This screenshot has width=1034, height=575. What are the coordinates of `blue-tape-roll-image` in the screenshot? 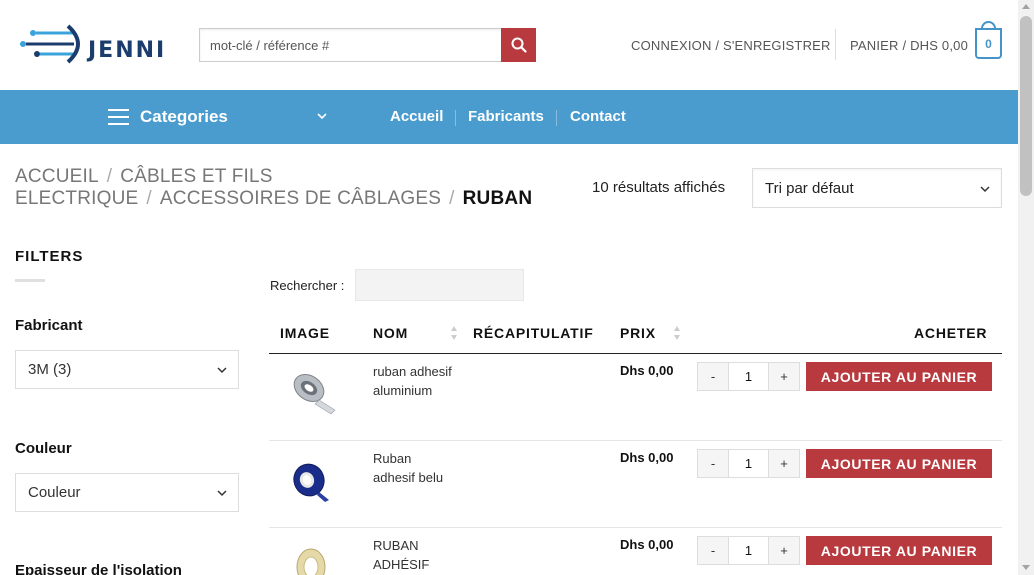 It's located at (311, 480).